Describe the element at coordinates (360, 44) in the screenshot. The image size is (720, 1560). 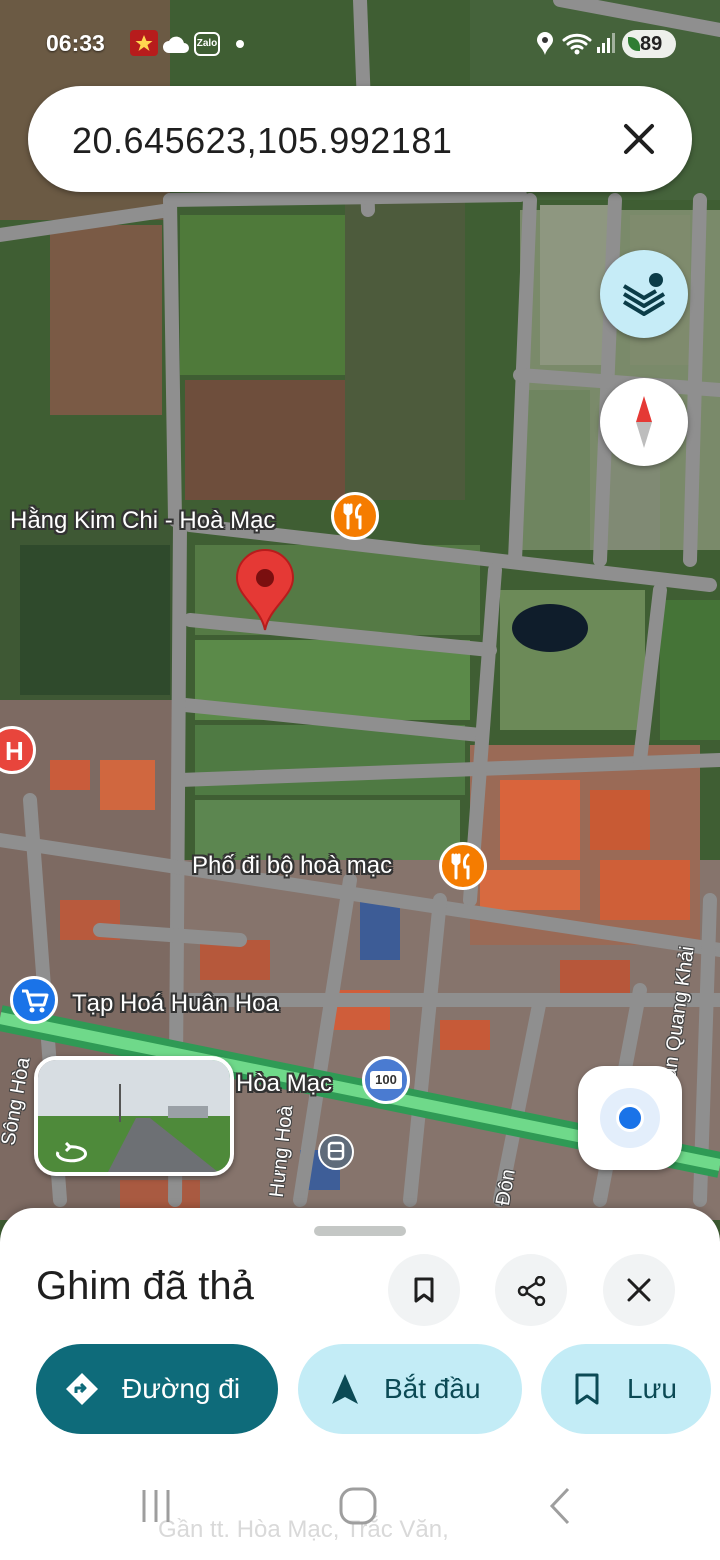
I see `status-bar: 06:33 Zalo 89` at that location.